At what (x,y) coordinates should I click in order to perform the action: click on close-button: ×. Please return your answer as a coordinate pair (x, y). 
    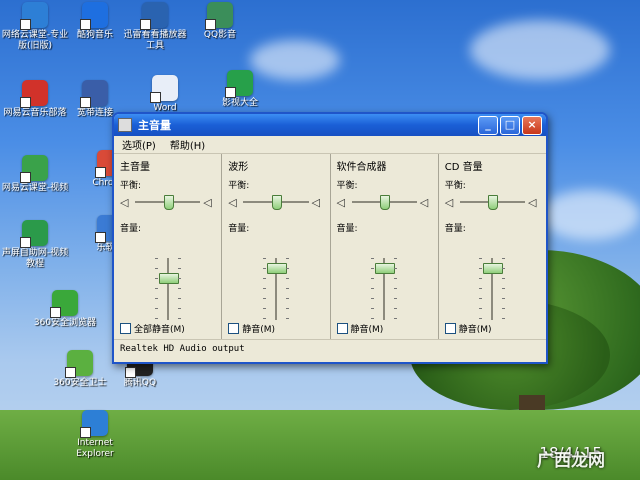
    Looking at the image, I should click on (532, 125).